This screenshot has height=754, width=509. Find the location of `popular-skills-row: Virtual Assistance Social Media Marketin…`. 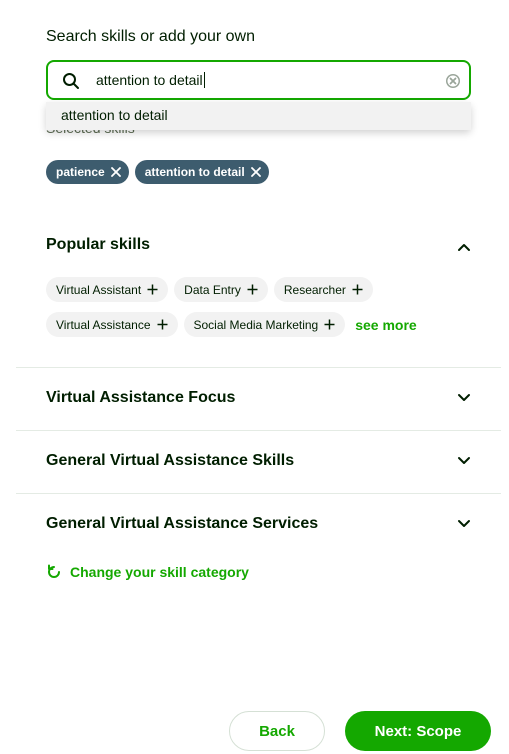

popular-skills-row: Virtual Assistance Social Media Marketin… is located at coordinates (231, 324).